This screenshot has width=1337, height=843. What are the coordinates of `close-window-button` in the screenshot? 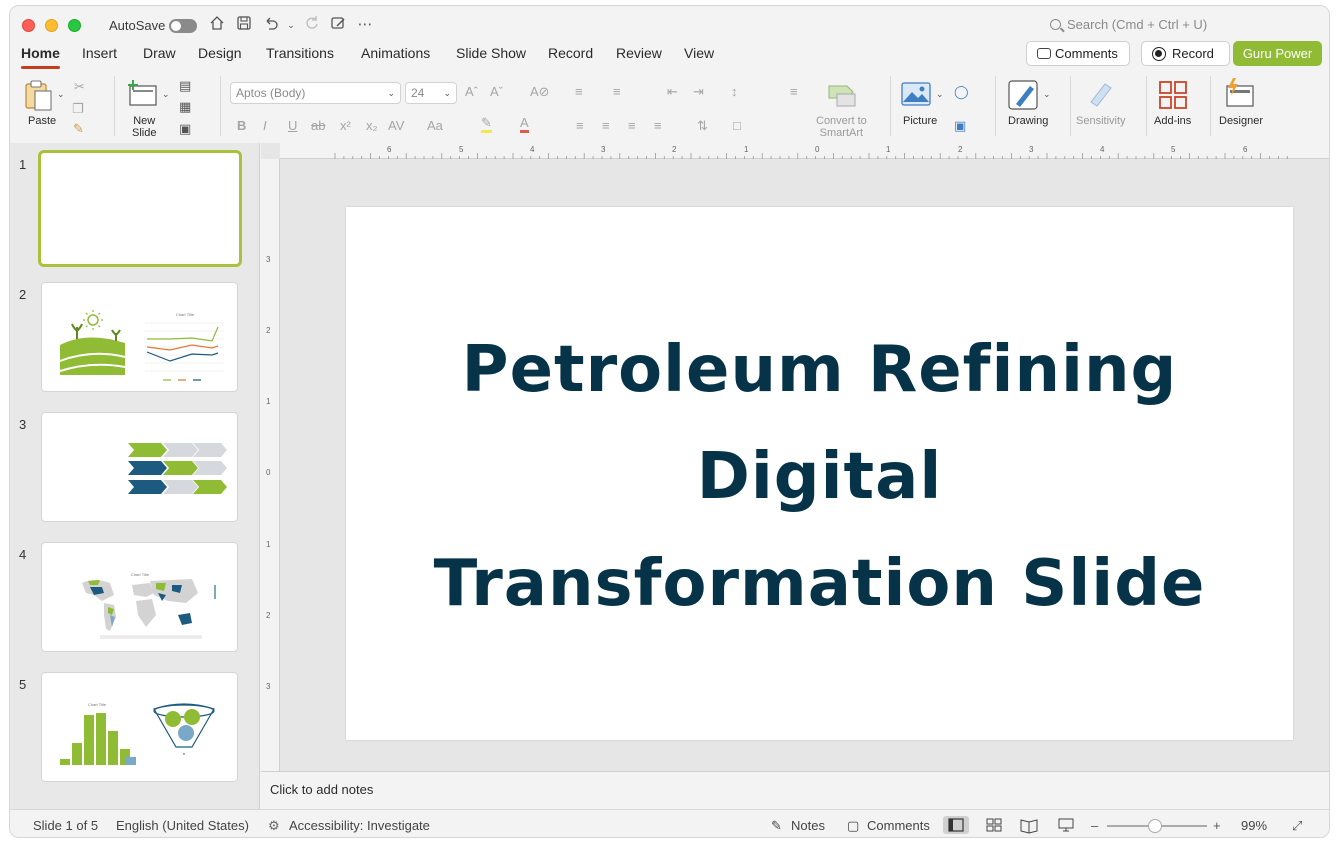 It's located at (28, 25).